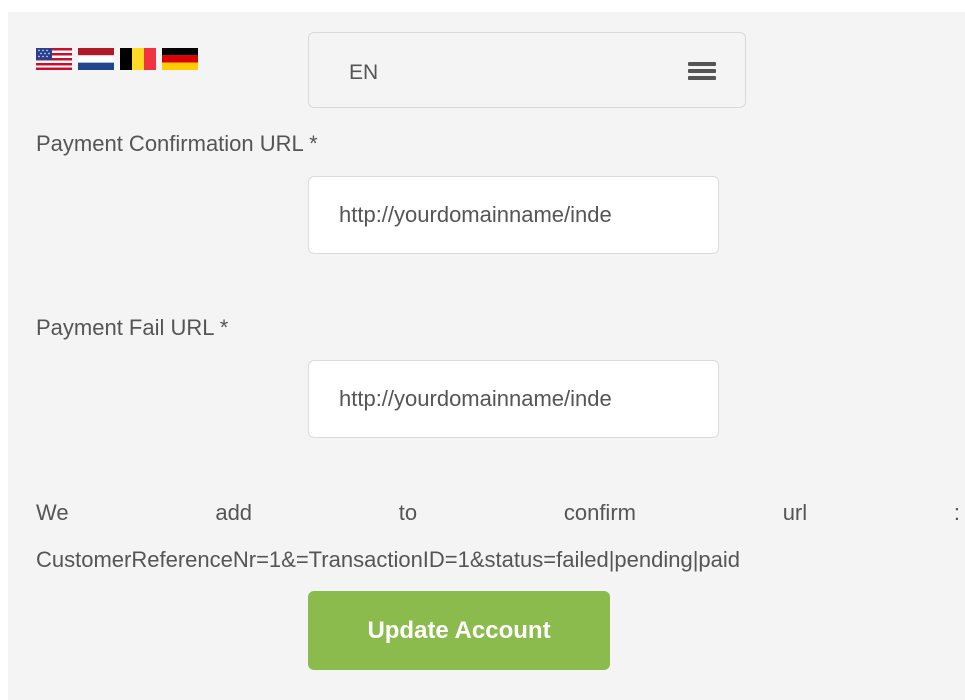 The image size is (965, 700). What do you see at coordinates (513, 399) in the screenshot?
I see `fail-url-input` at bounding box center [513, 399].